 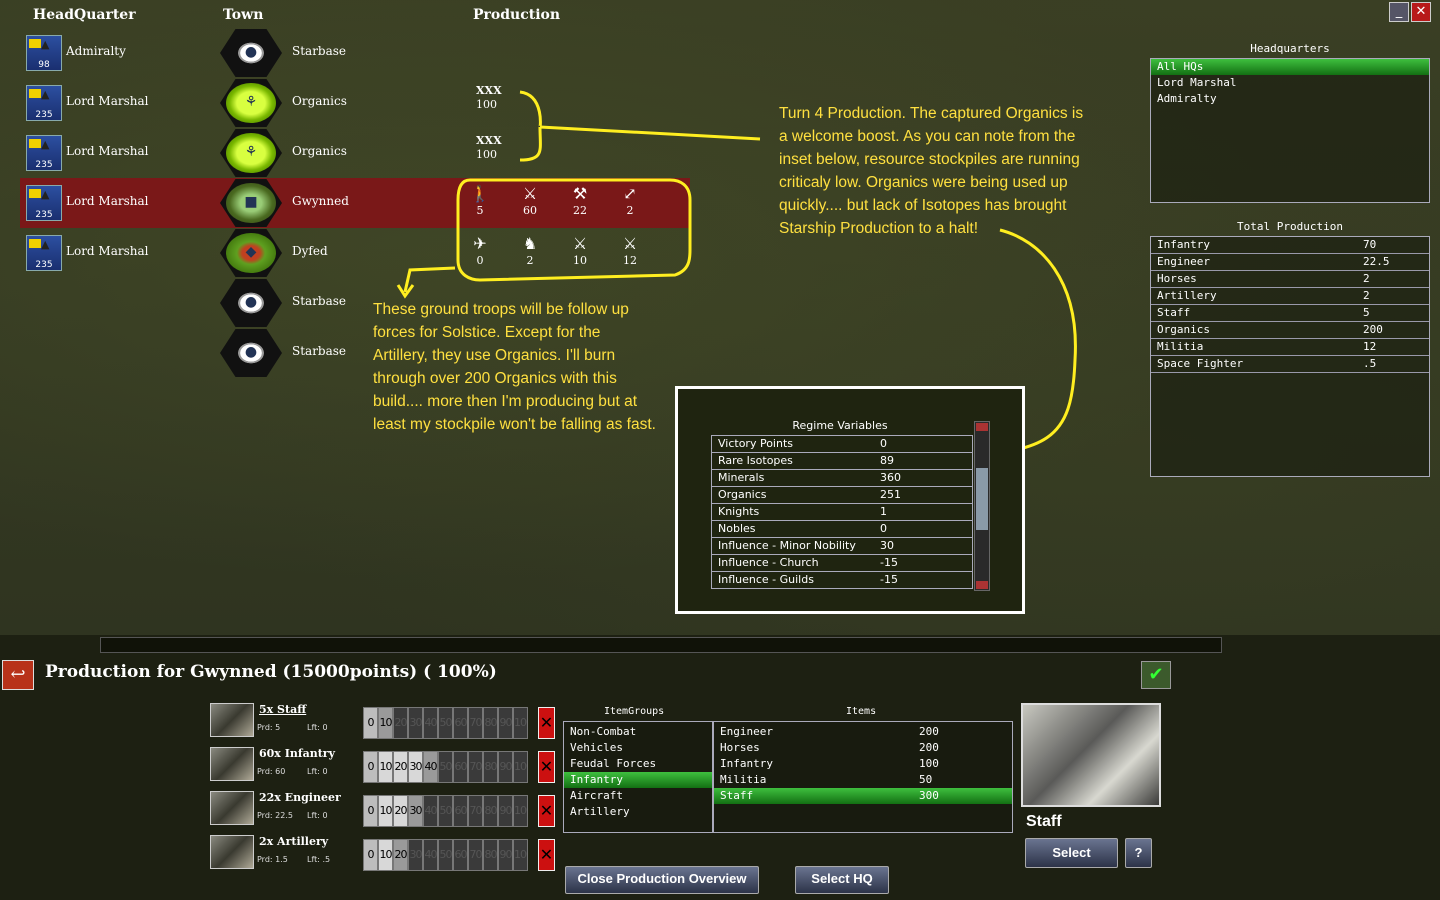 I want to click on hq-list-item: Admiralty, so click(x=1290, y=99).